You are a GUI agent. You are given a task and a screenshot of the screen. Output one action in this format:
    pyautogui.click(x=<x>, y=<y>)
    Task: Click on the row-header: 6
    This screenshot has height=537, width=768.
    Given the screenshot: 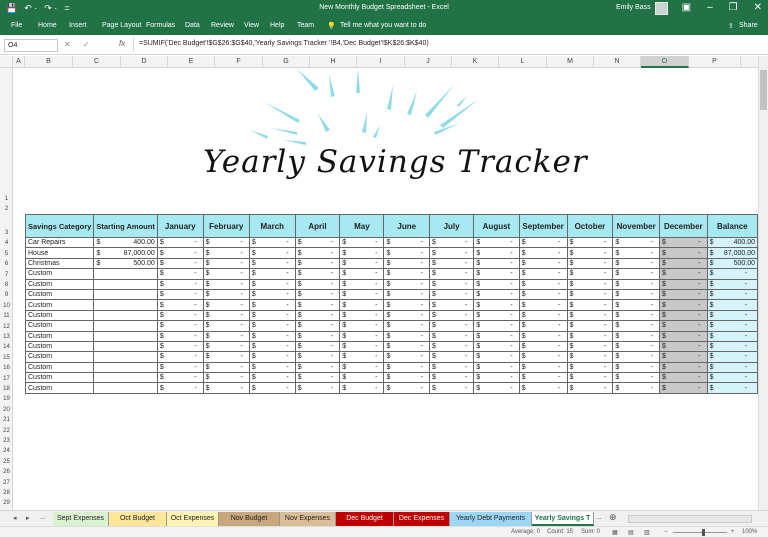 What is the action you would take?
    pyautogui.click(x=6, y=265)
    